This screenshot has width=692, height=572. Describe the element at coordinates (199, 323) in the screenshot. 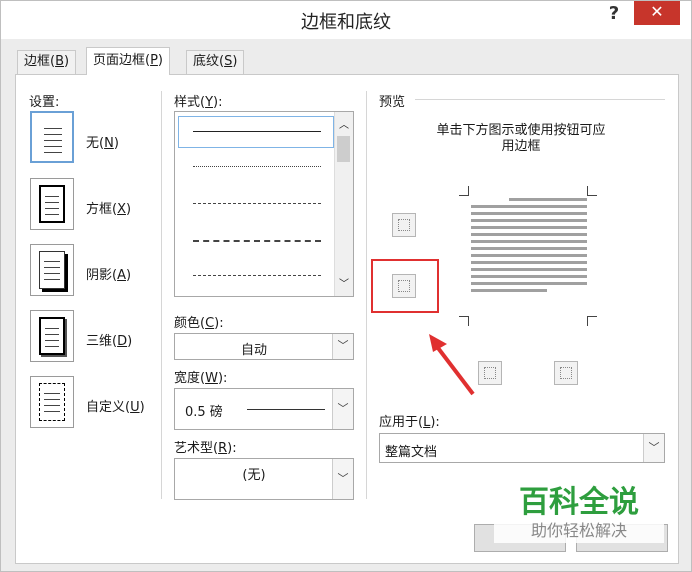

I see `color-label: 颜色(C):` at that location.